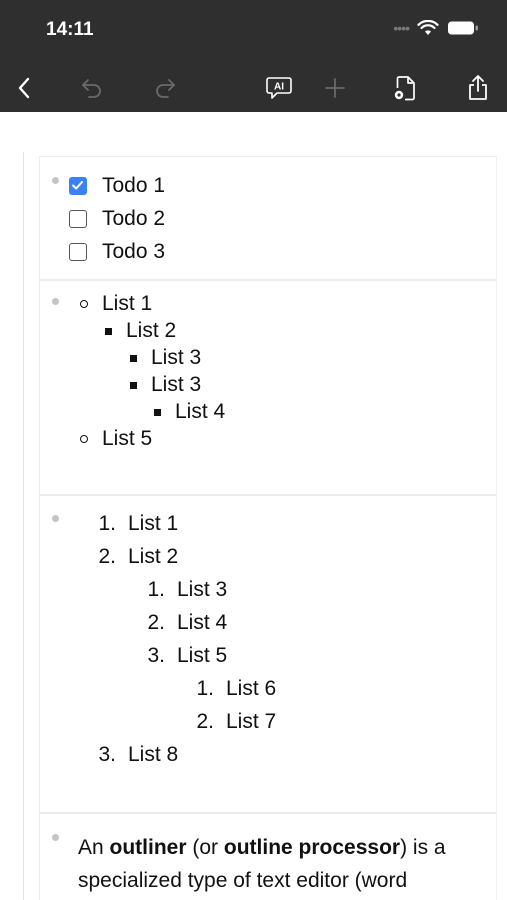  I want to click on status-indicators: ••••, so click(436, 28).